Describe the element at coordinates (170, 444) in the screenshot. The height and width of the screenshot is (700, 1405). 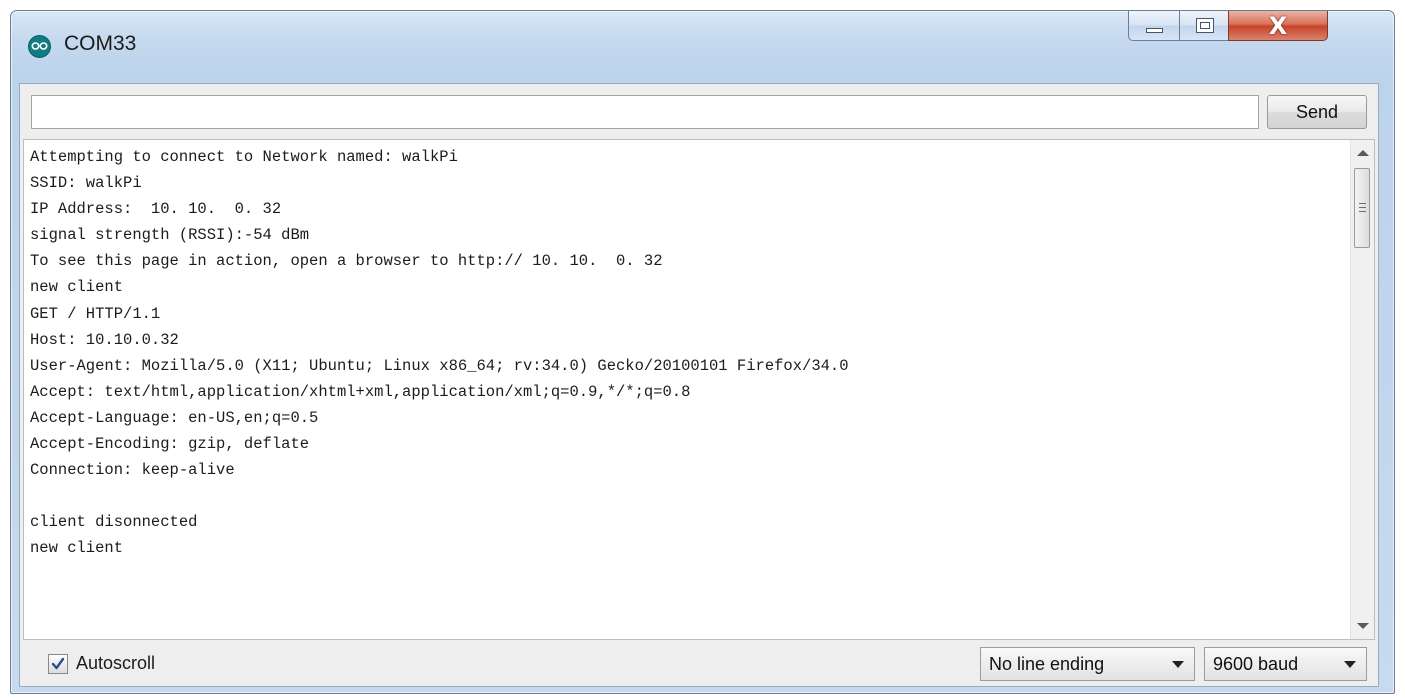
I see `output-line: Accept-Encoding: gzip, deflate` at that location.